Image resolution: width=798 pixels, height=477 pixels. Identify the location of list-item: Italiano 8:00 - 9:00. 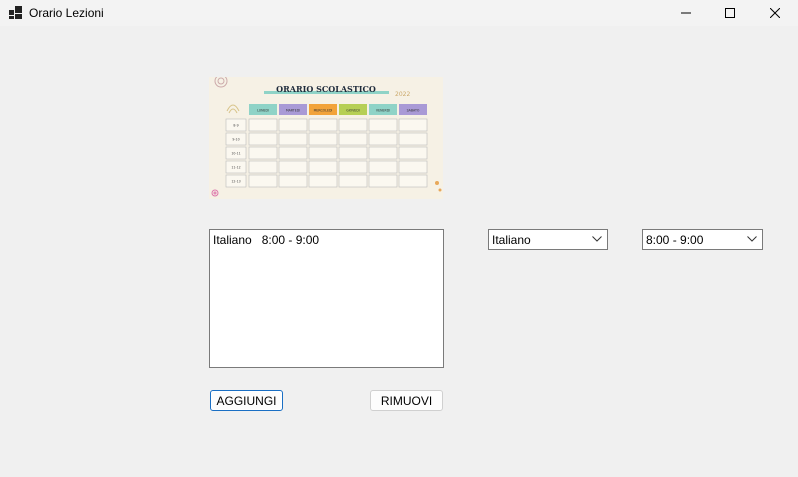
(266, 240).